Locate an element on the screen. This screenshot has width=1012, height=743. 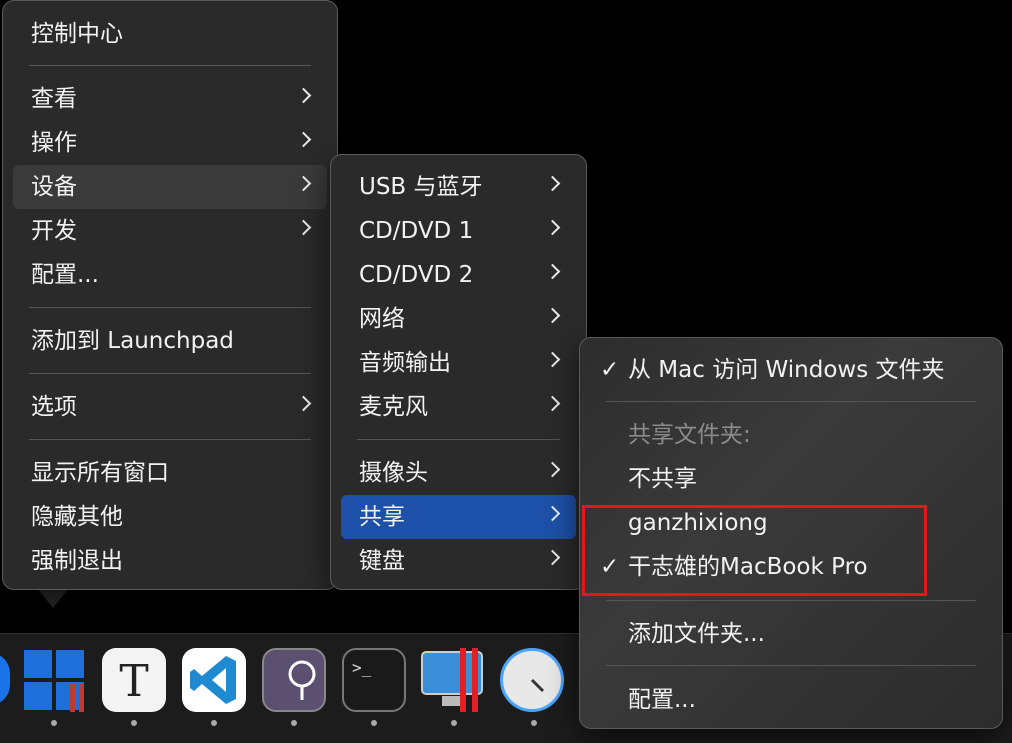
submenu-item-usb-bluetooth: USB 与蓝牙 is located at coordinates (458, 187).